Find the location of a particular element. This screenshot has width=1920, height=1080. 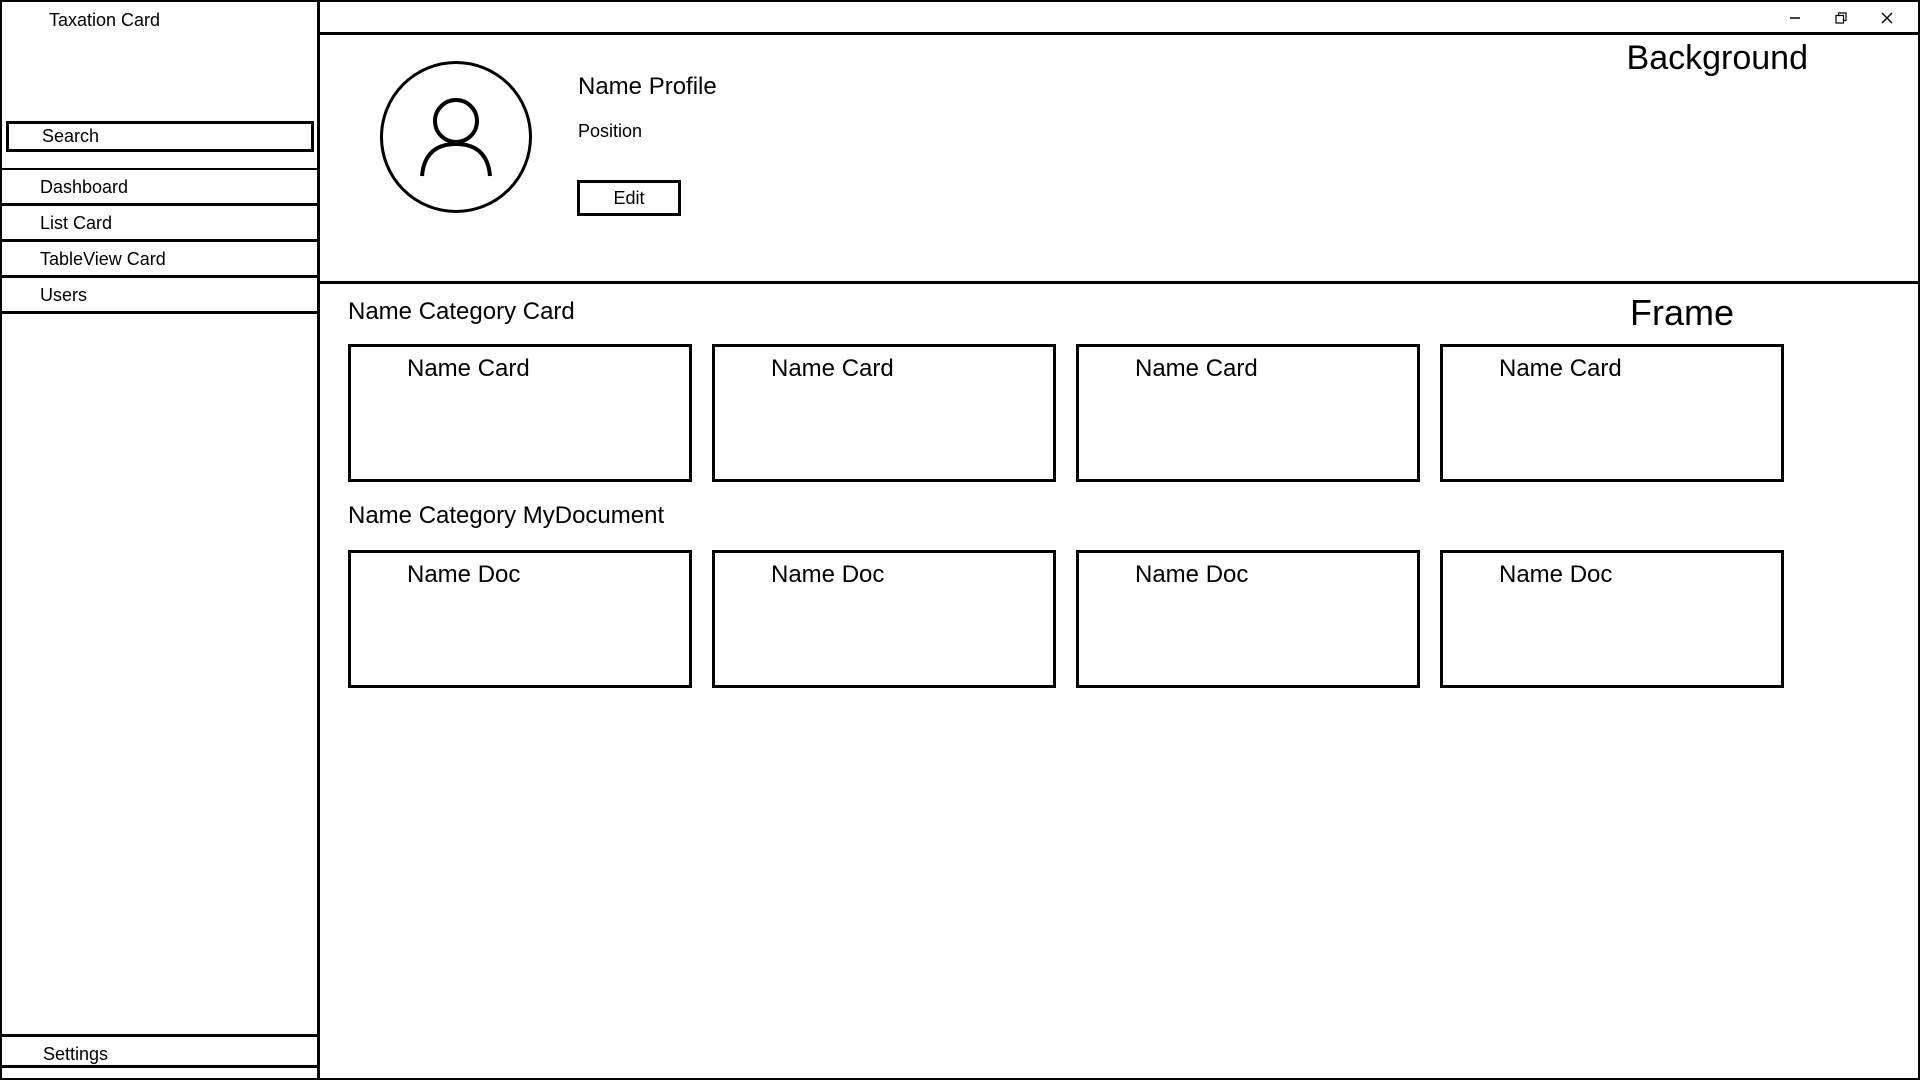

card-row: Name Card Name Card Name Card Name Card is located at coordinates (1076, 413).